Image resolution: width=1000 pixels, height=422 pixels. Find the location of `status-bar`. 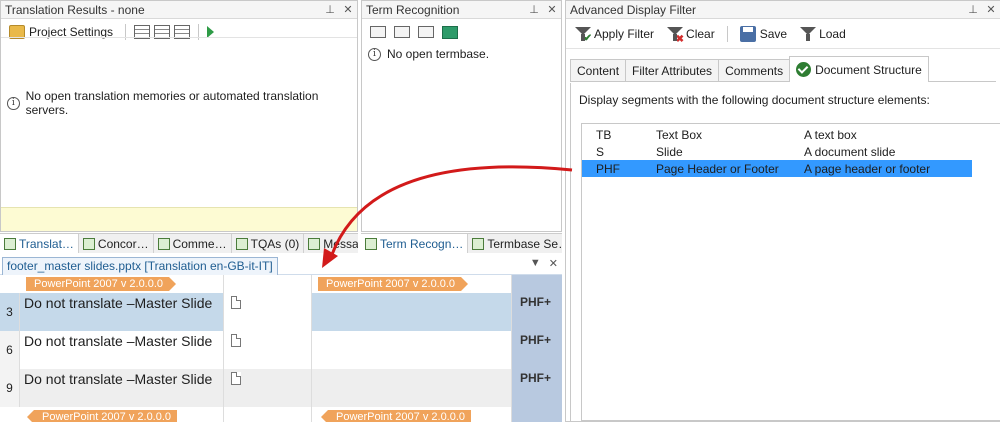

status-bar is located at coordinates (179, 219).